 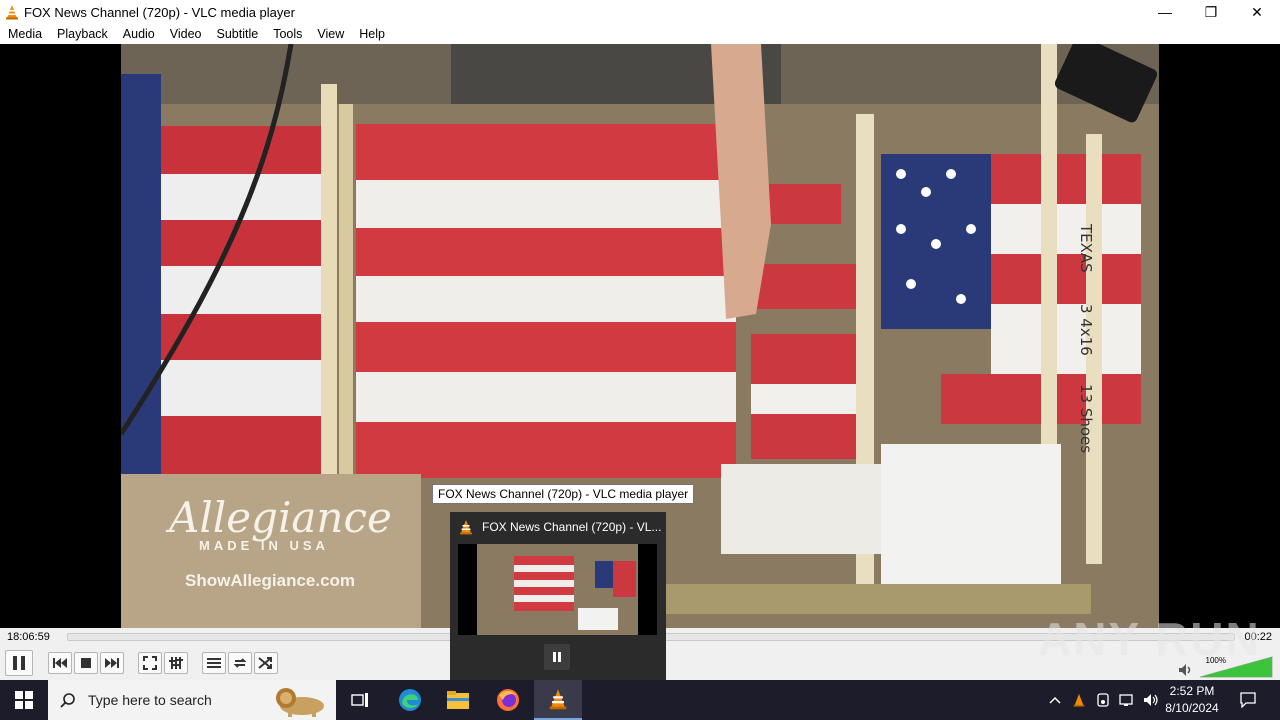 What do you see at coordinates (1086, 418) in the screenshot?
I see `tape-note-shoes: 13 Shoes` at bounding box center [1086, 418].